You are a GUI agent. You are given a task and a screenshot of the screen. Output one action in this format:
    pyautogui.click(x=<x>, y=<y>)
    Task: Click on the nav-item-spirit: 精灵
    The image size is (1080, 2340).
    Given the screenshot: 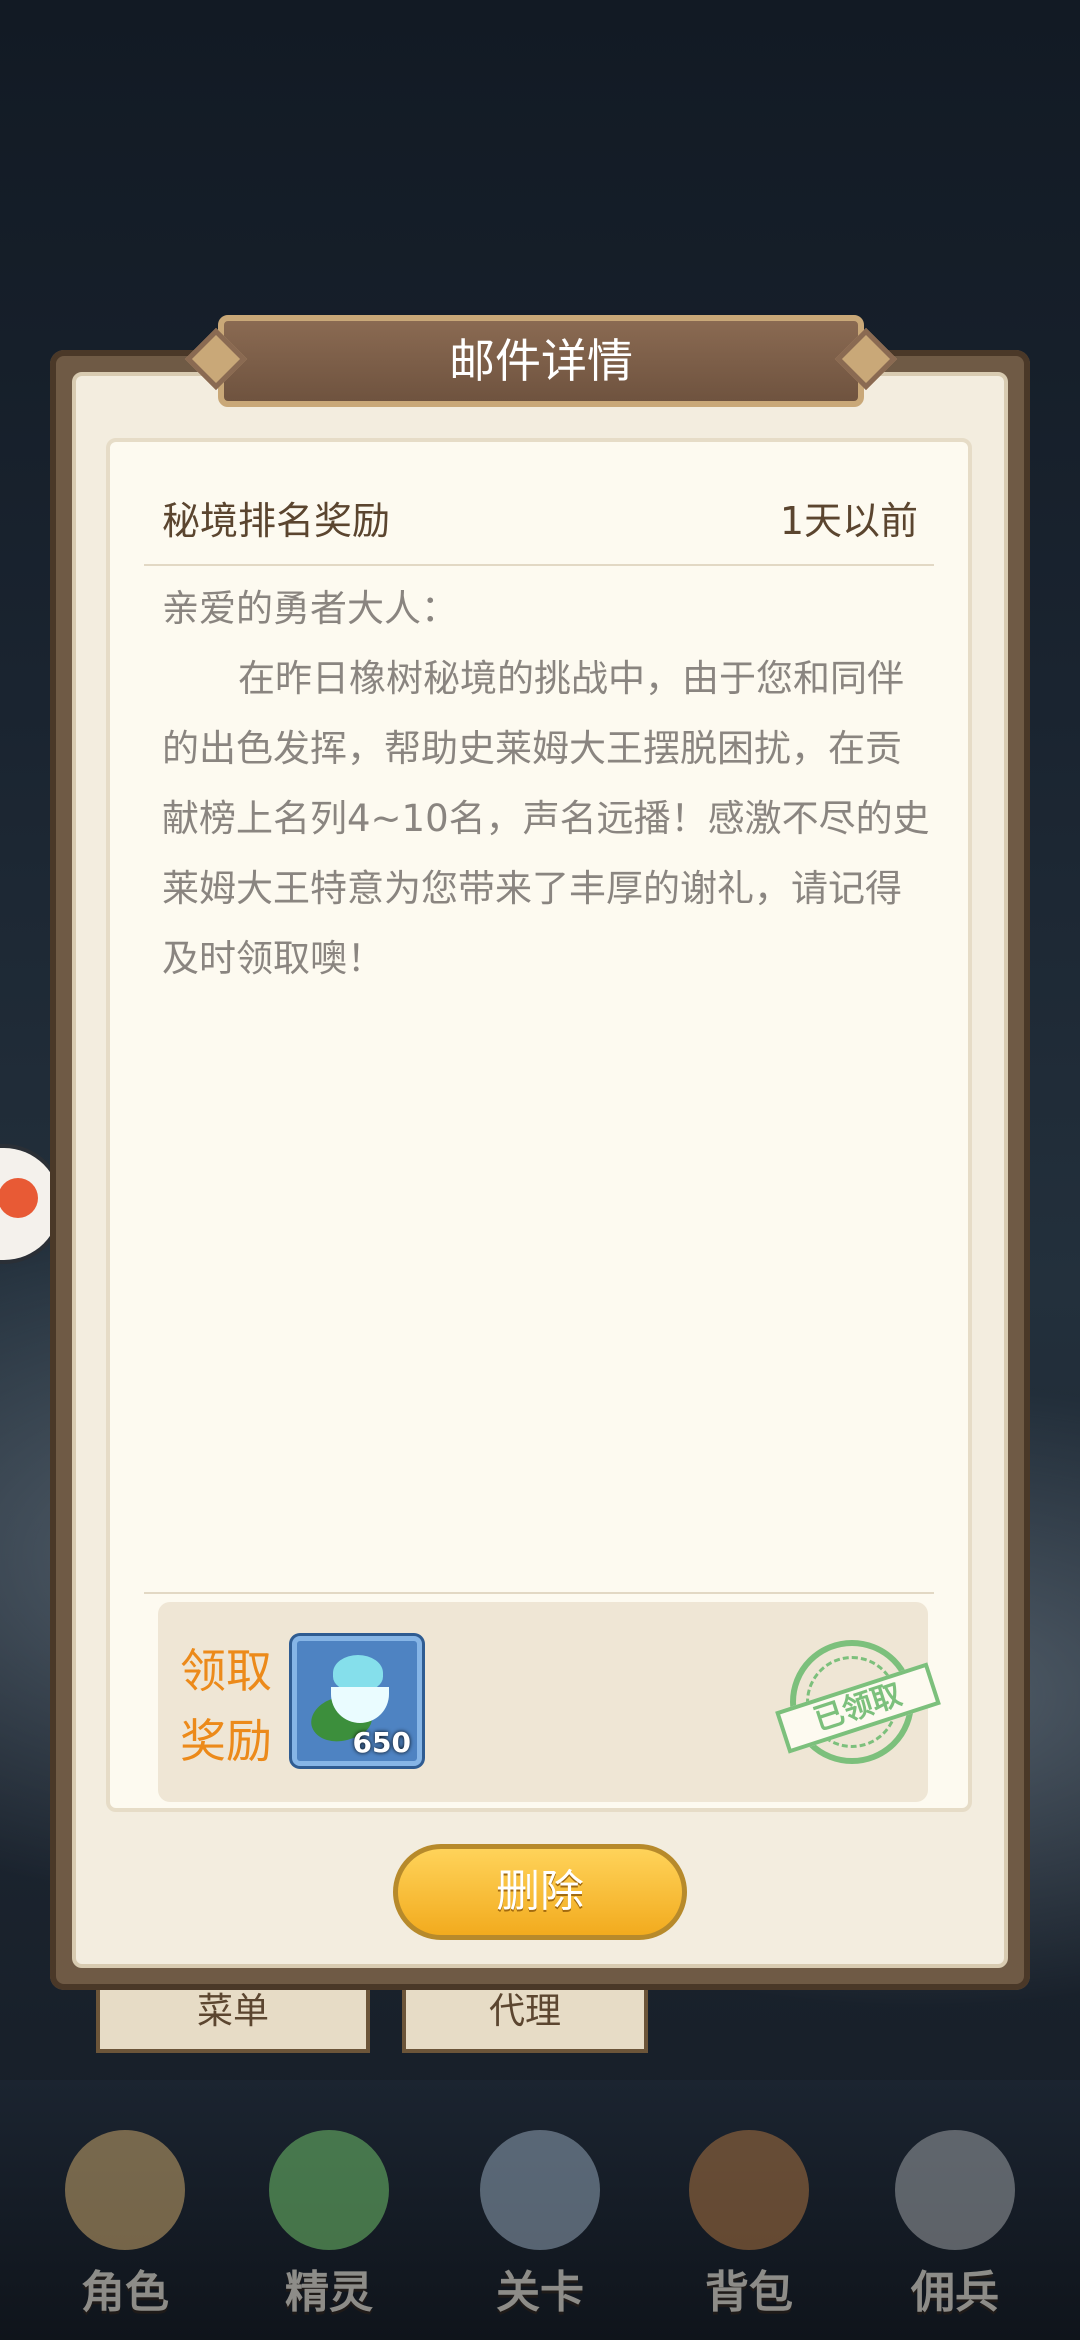 What is the action you would take?
    pyautogui.click(x=329, y=2220)
    